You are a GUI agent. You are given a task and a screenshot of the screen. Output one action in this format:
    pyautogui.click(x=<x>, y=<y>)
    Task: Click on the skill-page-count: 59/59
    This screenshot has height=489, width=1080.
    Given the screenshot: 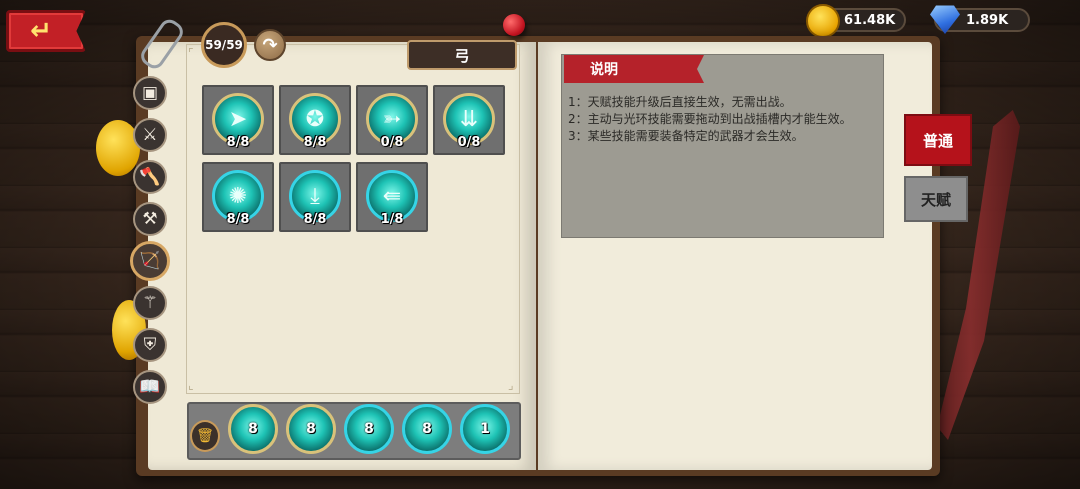 What is the action you would take?
    pyautogui.click(x=224, y=45)
    